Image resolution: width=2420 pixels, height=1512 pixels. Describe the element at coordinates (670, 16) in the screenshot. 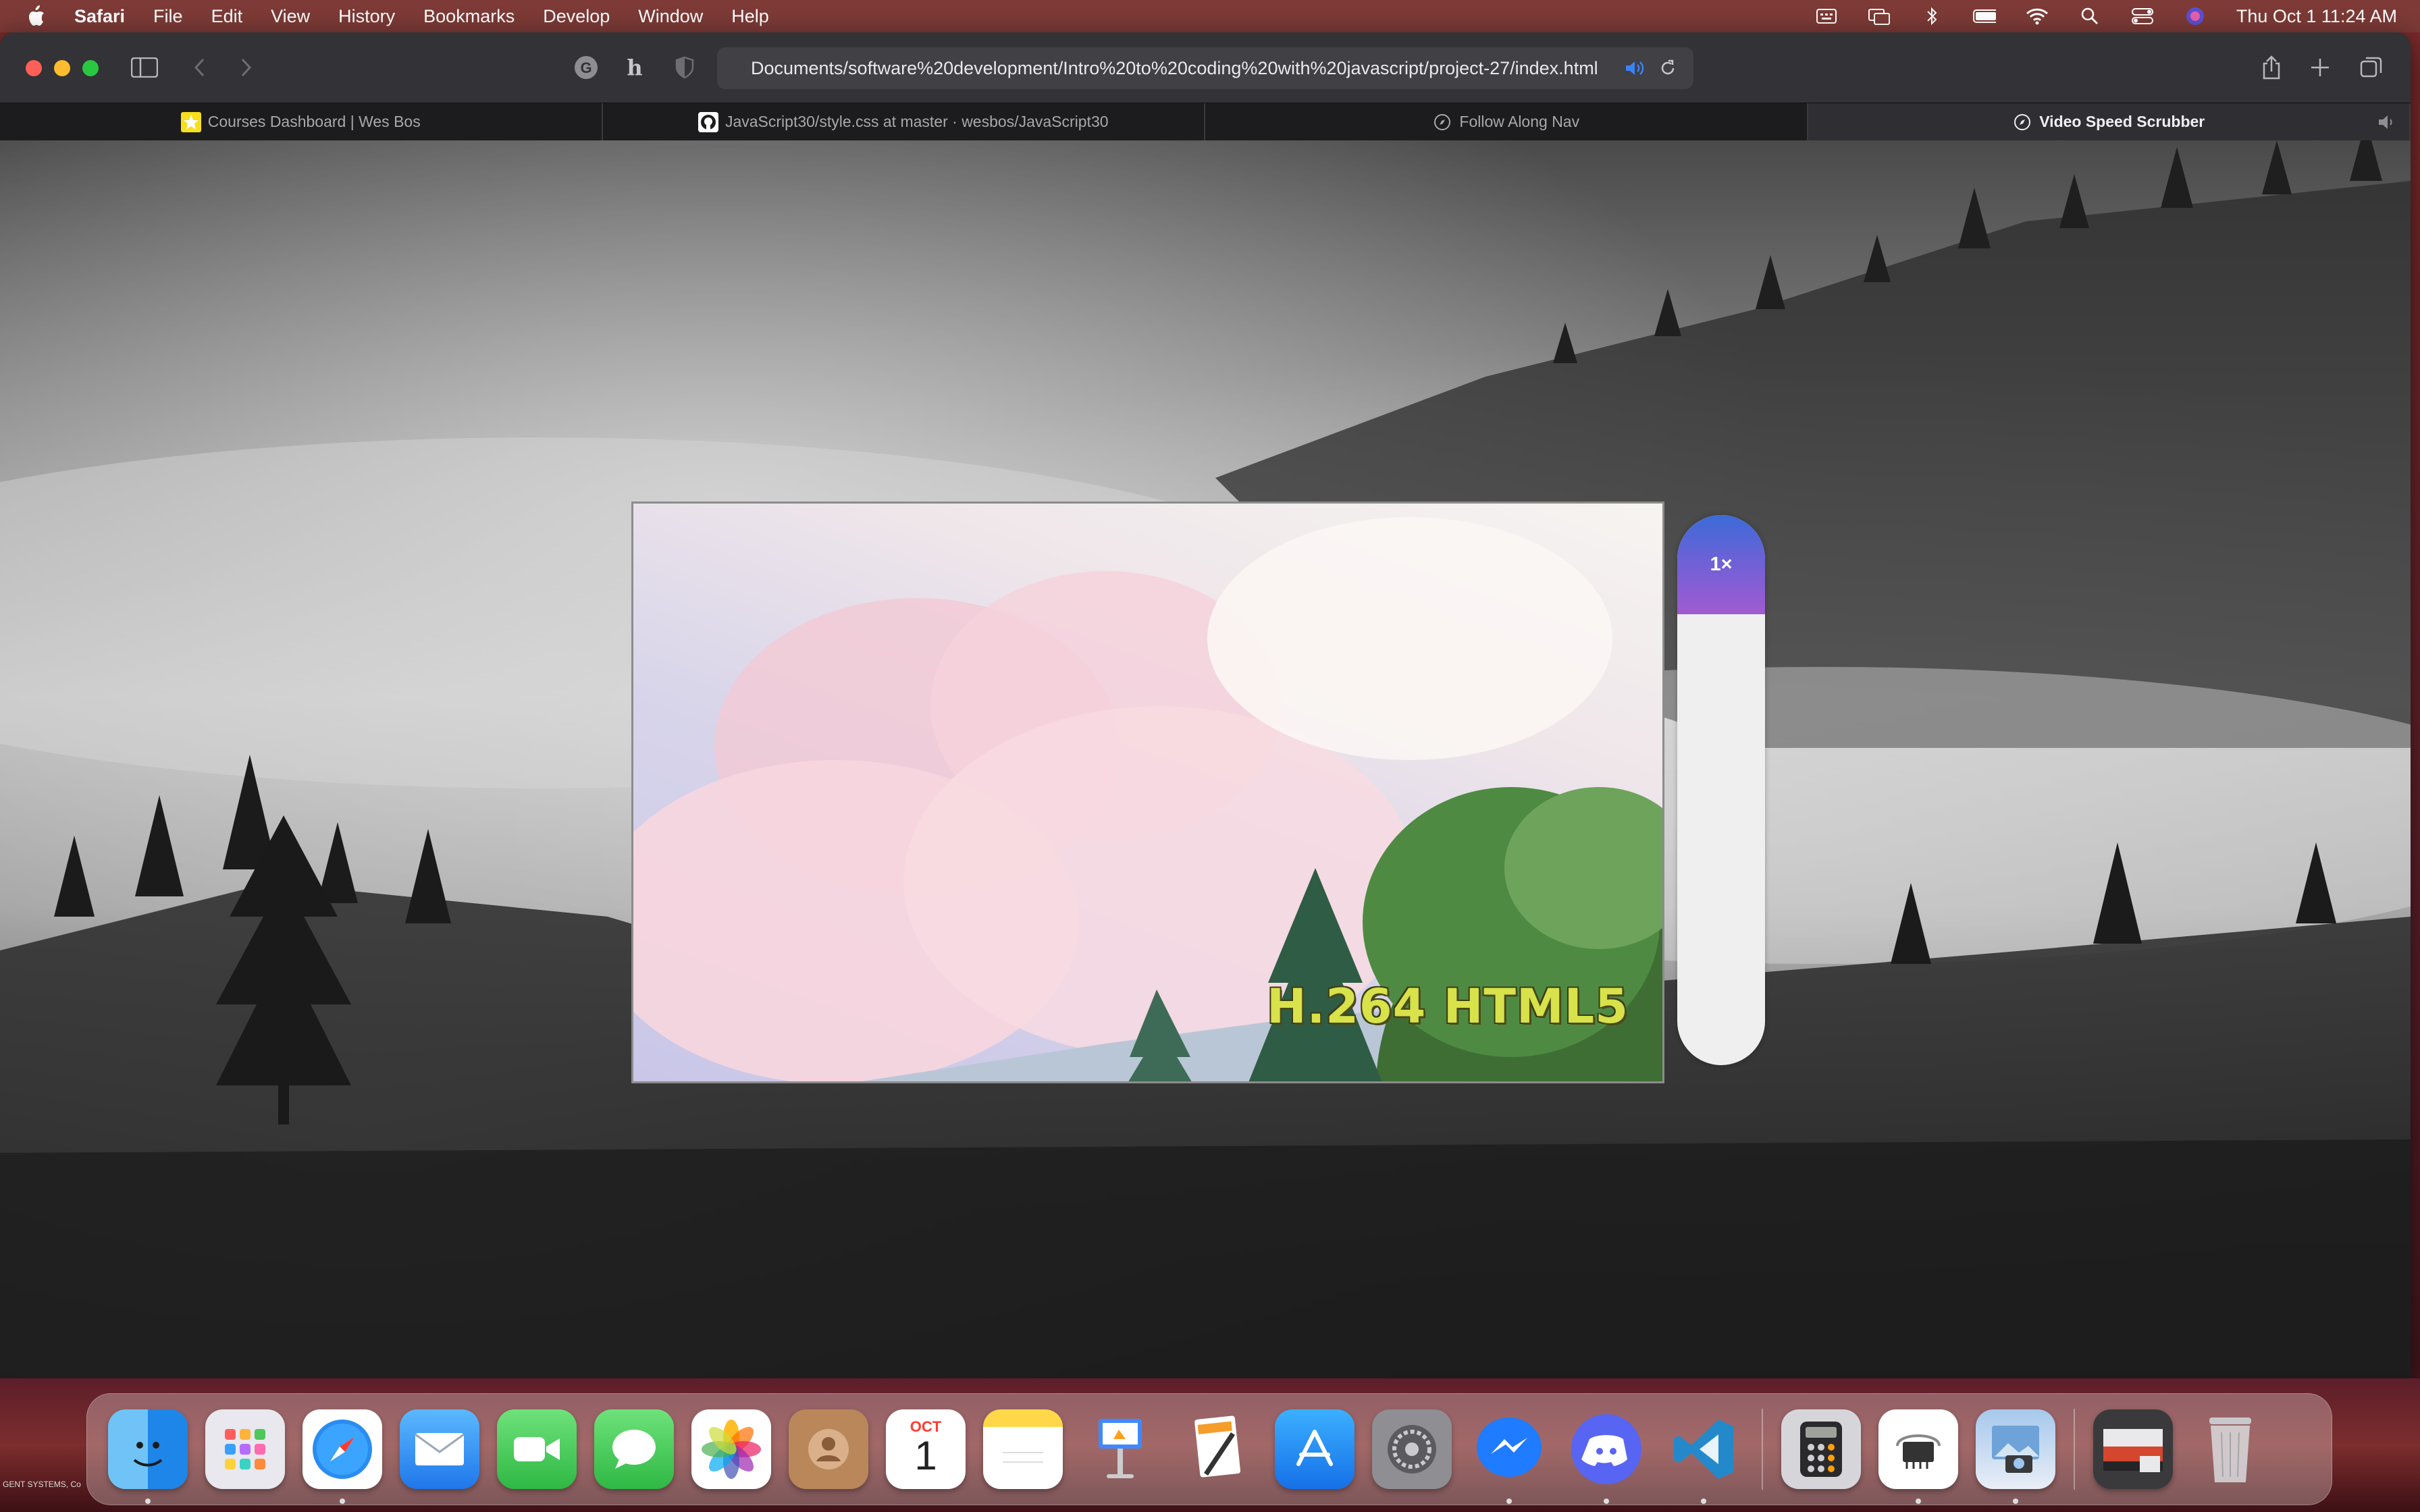

I see `menu-window: Window` at that location.